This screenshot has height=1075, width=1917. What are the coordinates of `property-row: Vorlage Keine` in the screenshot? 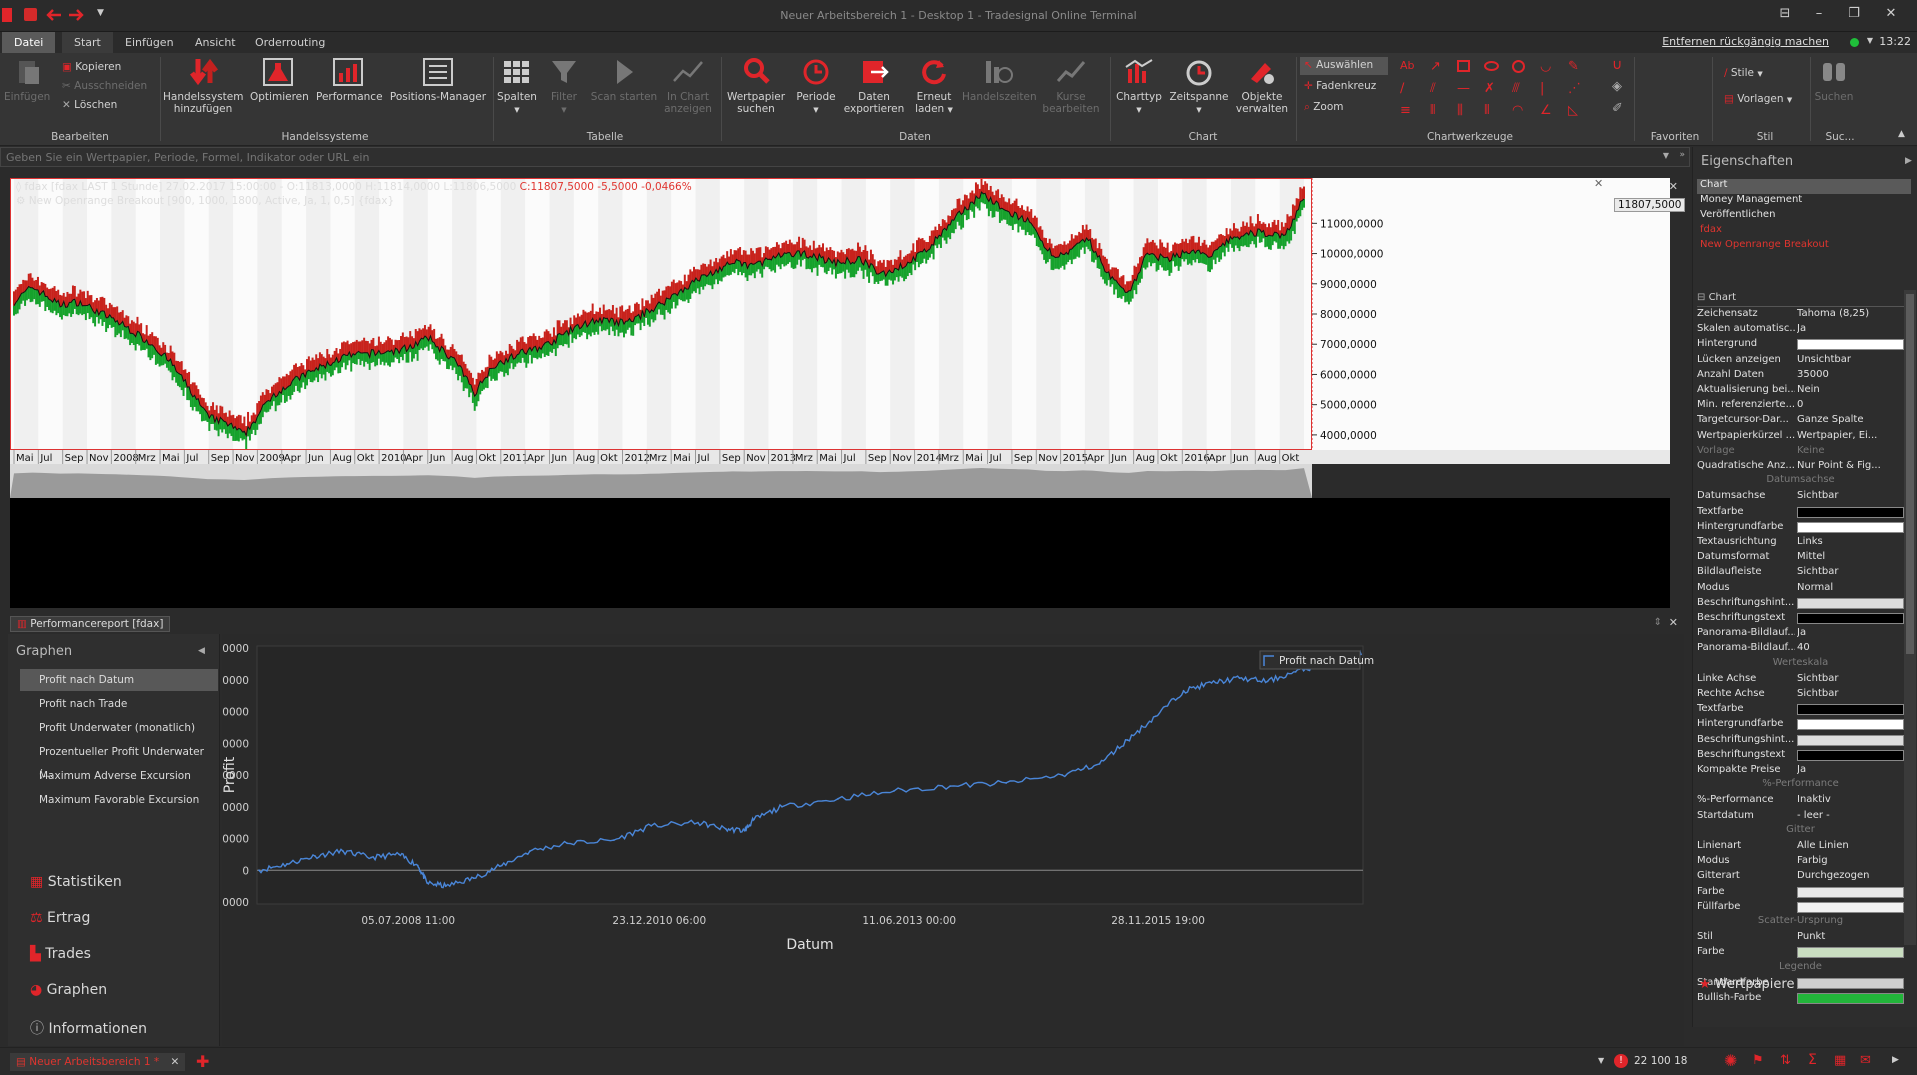 It's located at (1800, 451).